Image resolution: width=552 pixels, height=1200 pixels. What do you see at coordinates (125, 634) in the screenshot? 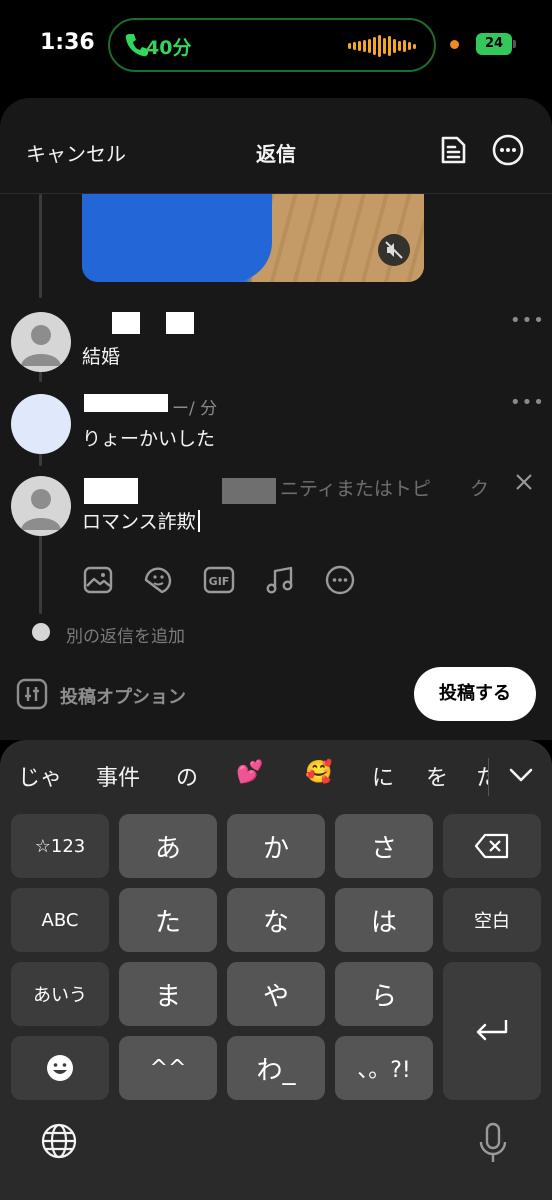
I see `add-another-reply: 別の返信を追加` at bounding box center [125, 634].